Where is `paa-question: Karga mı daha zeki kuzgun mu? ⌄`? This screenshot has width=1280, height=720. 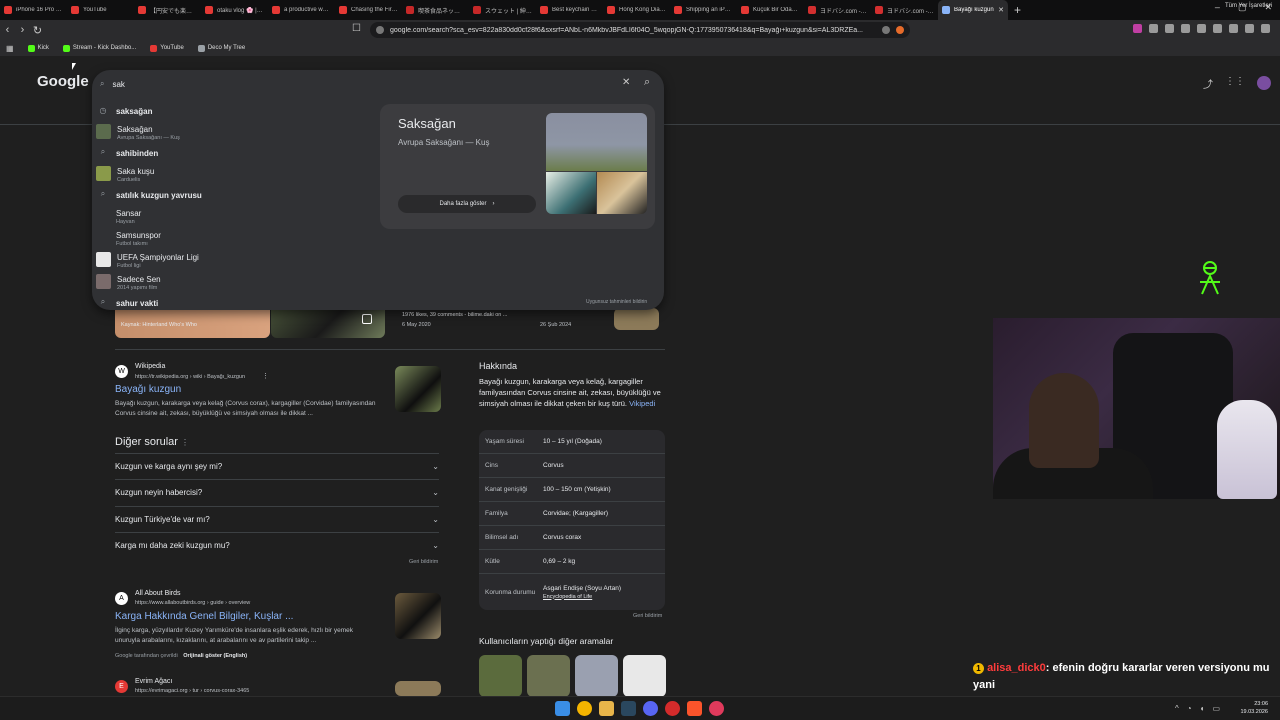
paa-question: Karga mı daha zeki kuzgun mu? ⌄ is located at coordinates (277, 545).